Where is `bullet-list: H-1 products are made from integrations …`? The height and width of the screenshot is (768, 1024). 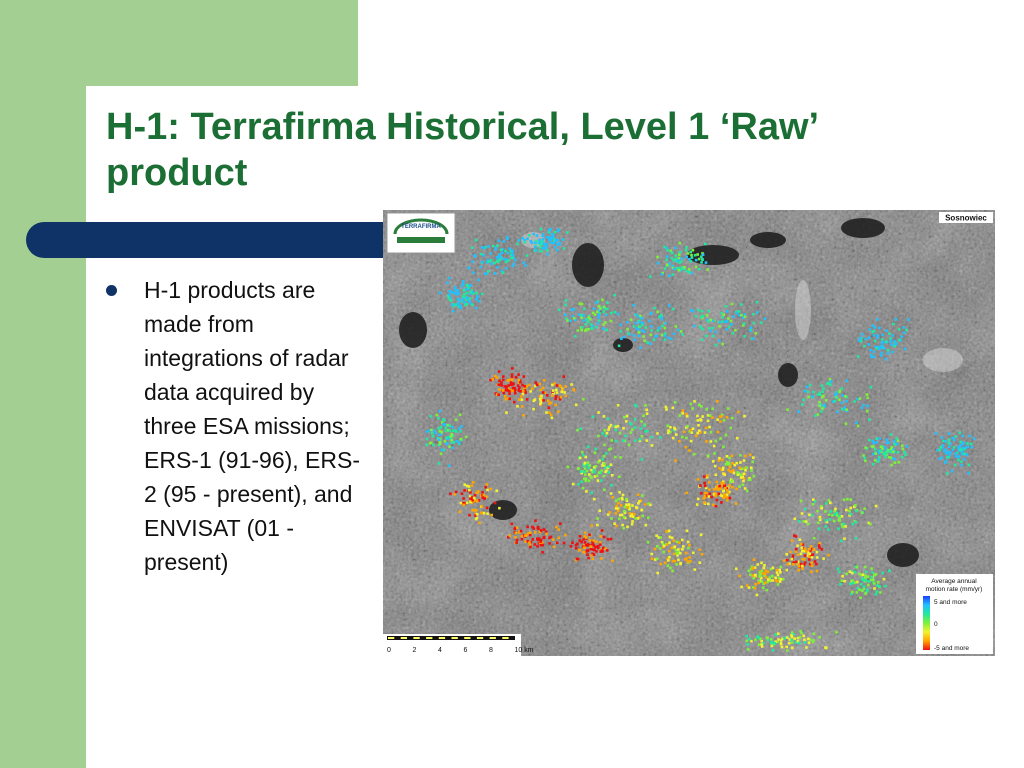
bullet-list: H-1 products are made from integrations … is located at coordinates (237, 426).